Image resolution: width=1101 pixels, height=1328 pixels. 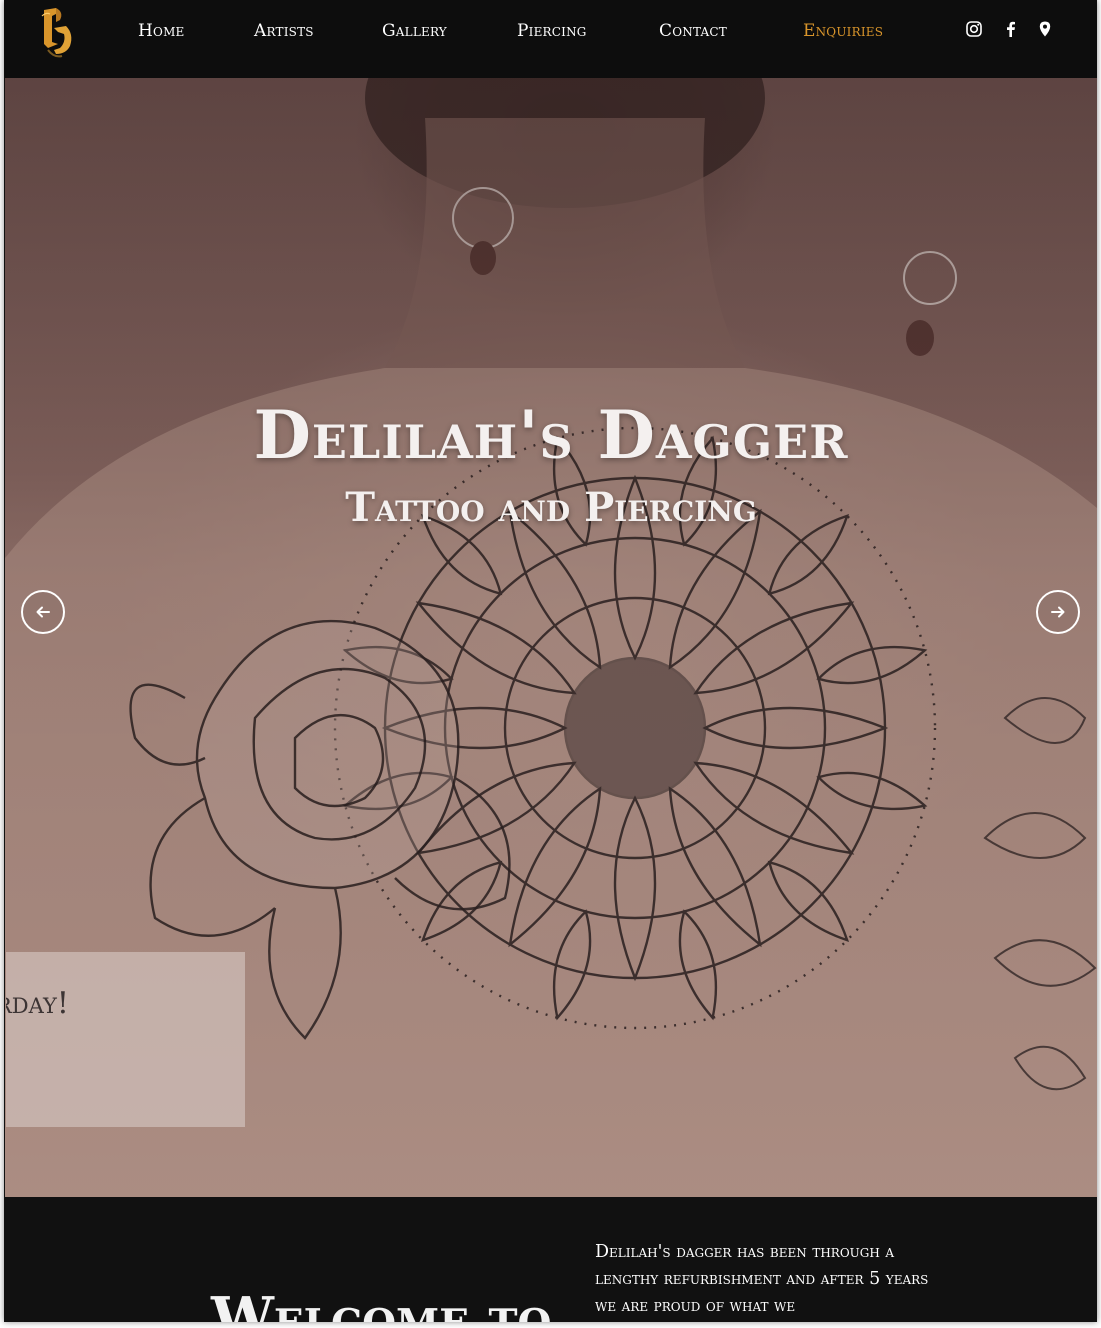 What do you see at coordinates (414, 31) in the screenshot?
I see `nav-gallery: Gallery` at bounding box center [414, 31].